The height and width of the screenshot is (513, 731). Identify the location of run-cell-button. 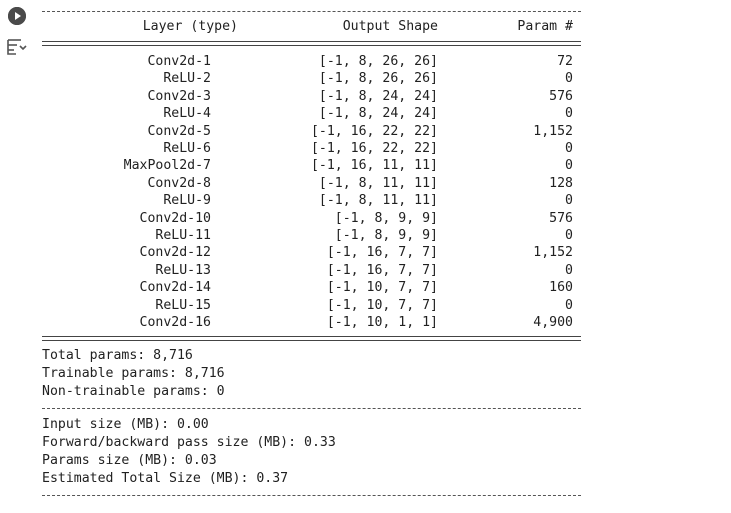
(17, 16).